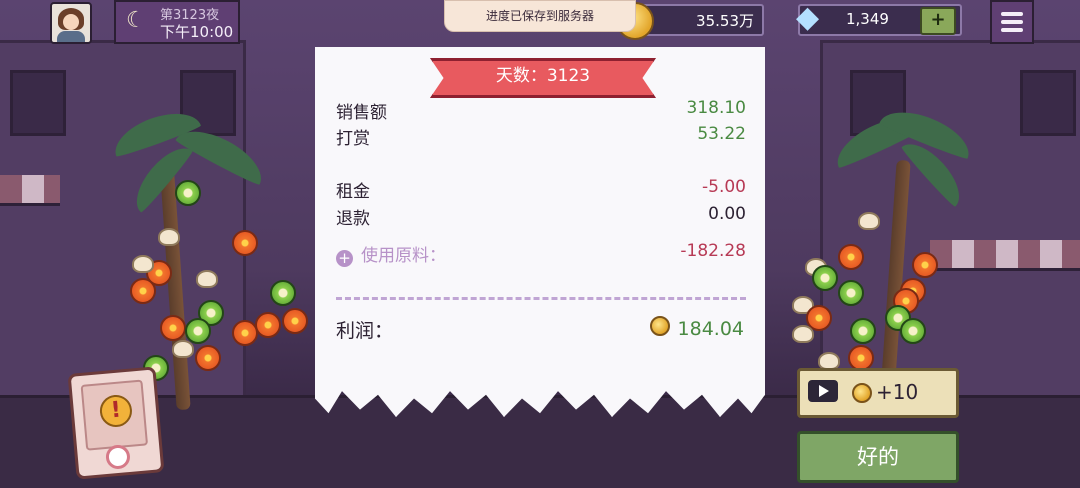 The image size is (1080, 488). What do you see at coordinates (543, 76) in the screenshot?
I see `day-banner: 天数：3123` at bounding box center [543, 76].